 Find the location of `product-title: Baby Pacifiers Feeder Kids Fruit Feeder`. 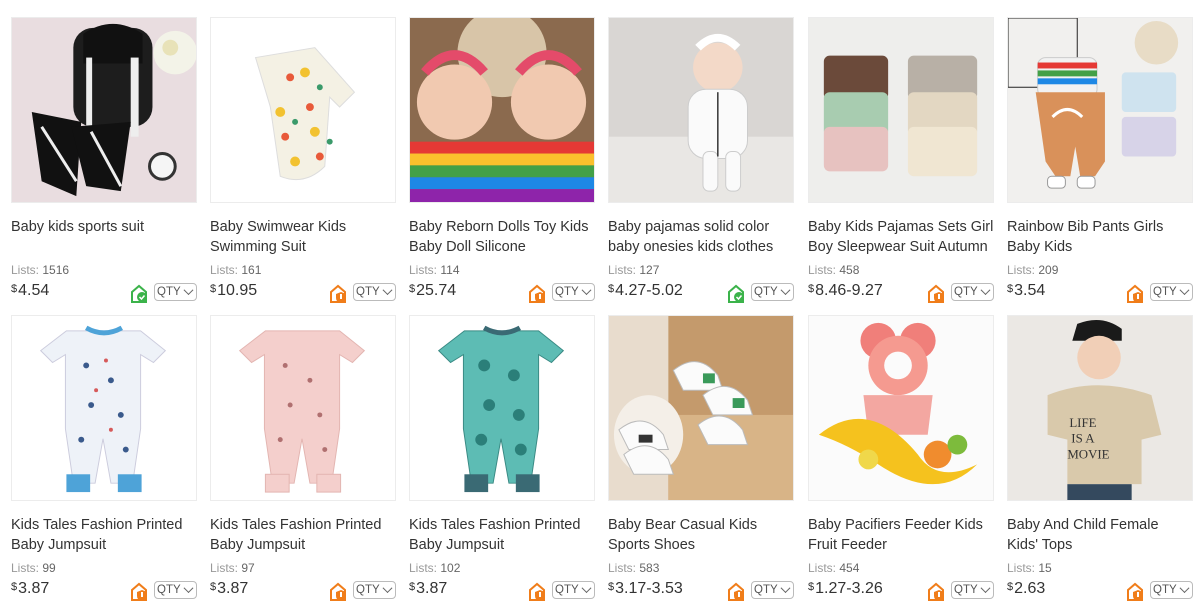

product-title: Baby Pacifiers Feeder Kids Fruit Feeder is located at coordinates (901, 535).